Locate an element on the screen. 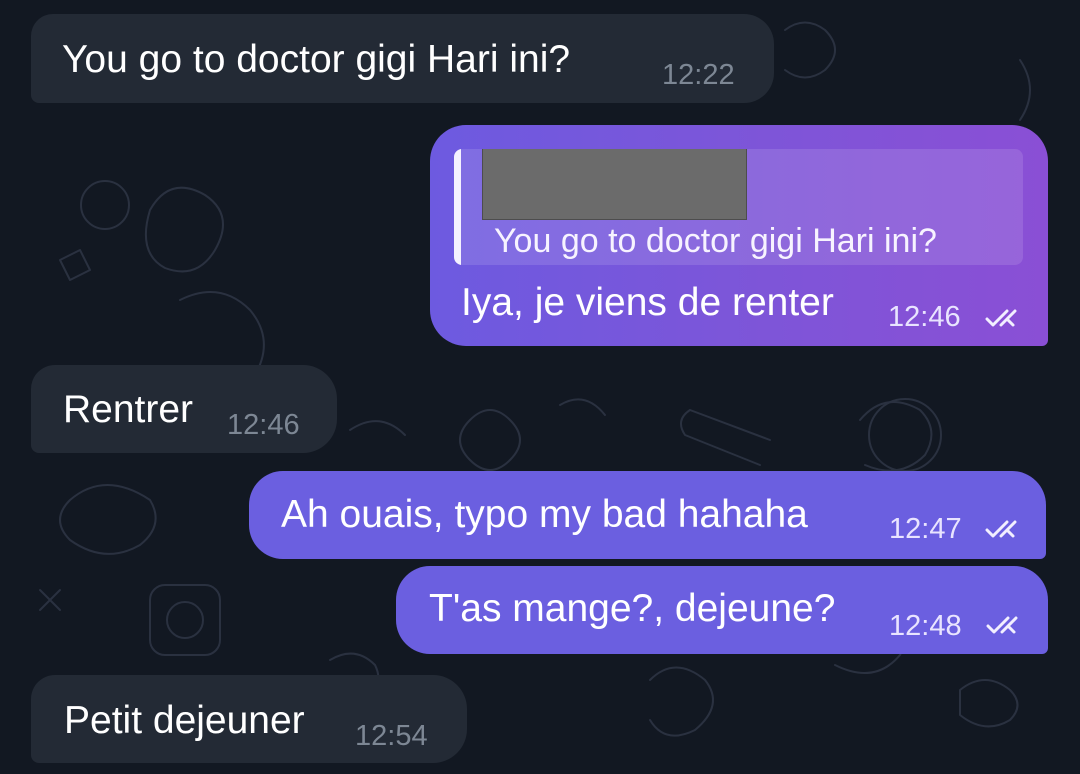  message-time: 12:22 is located at coordinates (698, 75).